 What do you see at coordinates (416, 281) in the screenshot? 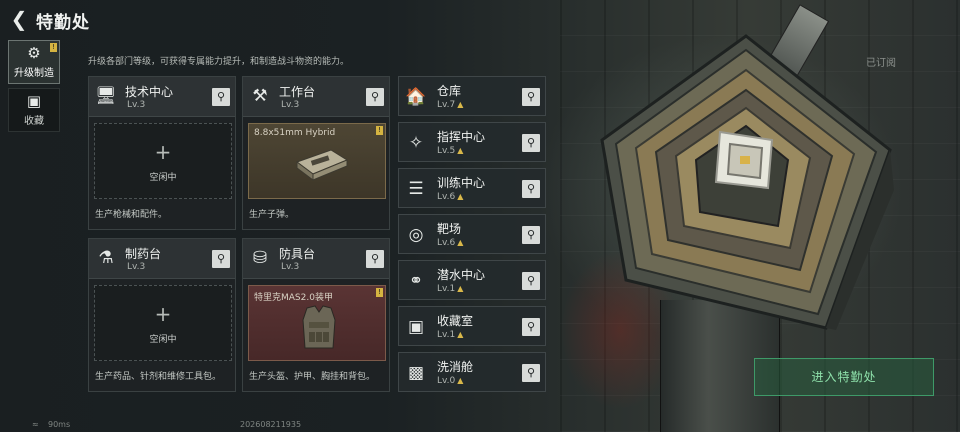
I see `diving-center-icon: ⚭` at bounding box center [416, 281].